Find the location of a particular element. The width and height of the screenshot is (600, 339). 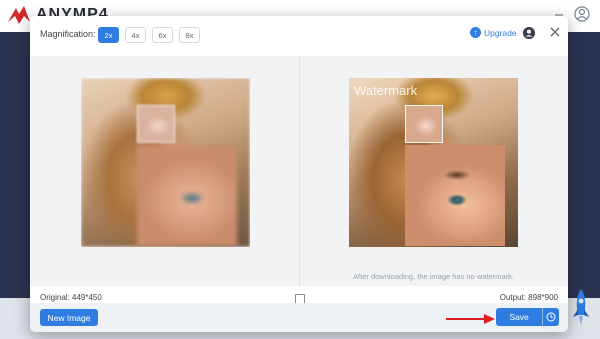

dialog-footer: New Image Save is located at coordinates (299, 317).